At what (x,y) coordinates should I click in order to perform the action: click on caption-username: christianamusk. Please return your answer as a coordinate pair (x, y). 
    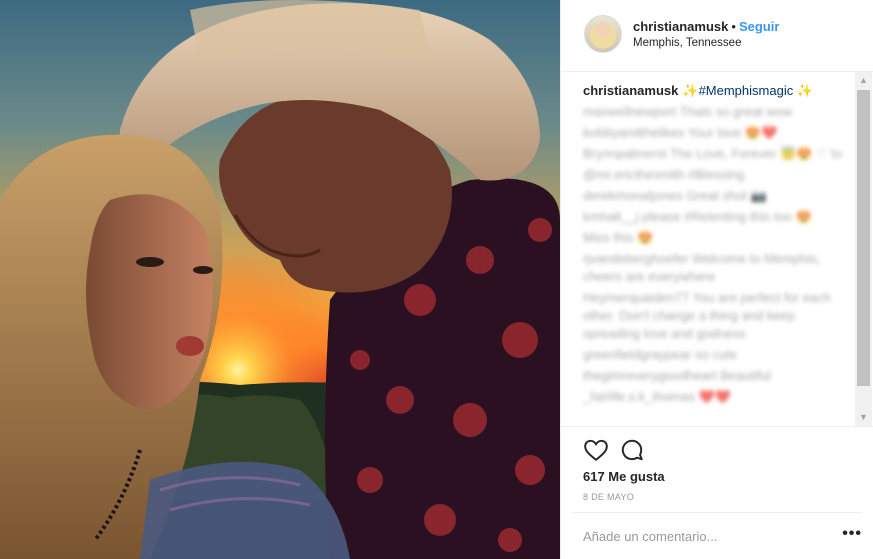
    Looking at the image, I should click on (630, 90).